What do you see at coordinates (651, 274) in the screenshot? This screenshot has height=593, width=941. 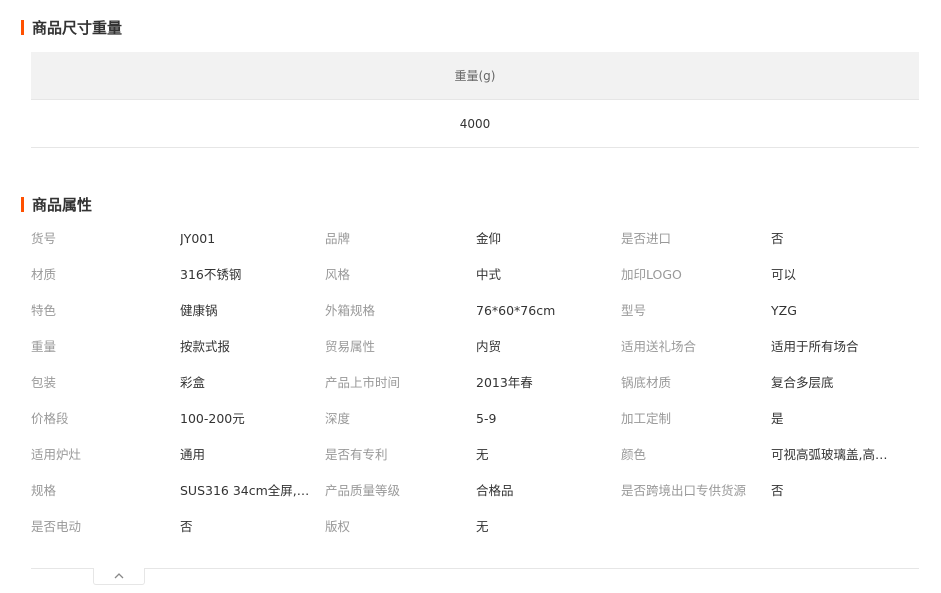 I see `attr-key: 加印LOGO` at bounding box center [651, 274].